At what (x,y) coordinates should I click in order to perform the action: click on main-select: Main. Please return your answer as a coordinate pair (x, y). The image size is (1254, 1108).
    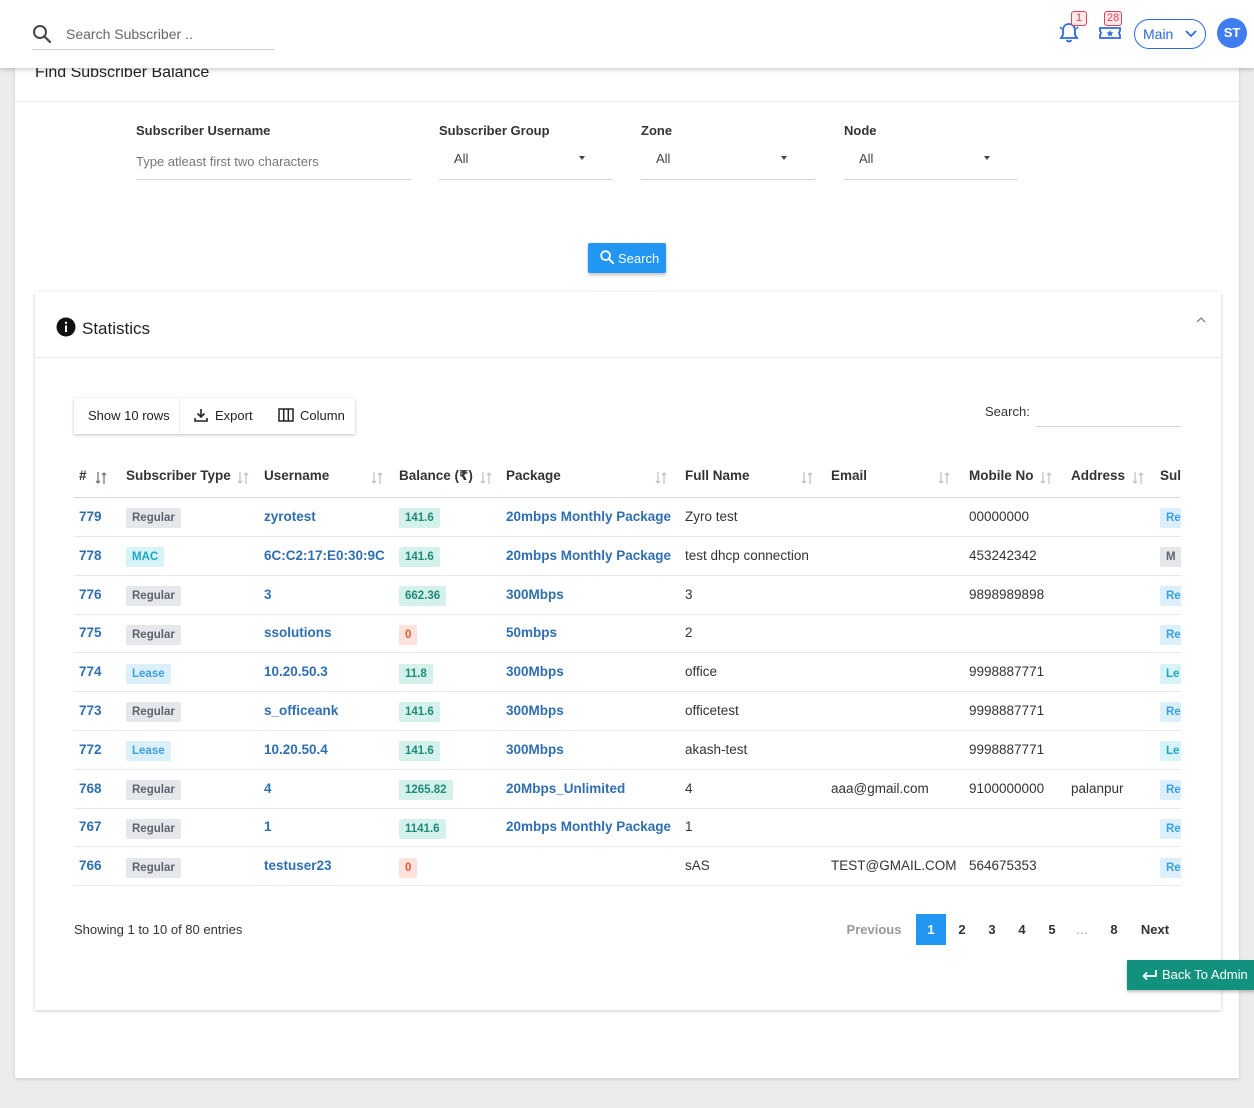
    Looking at the image, I should click on (1170, 34).